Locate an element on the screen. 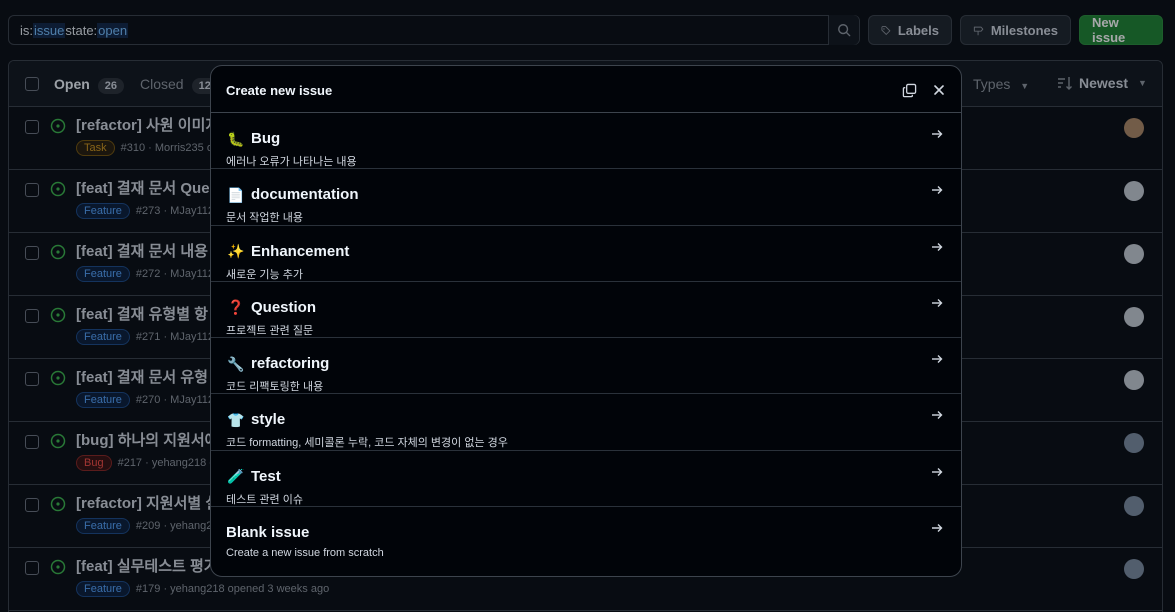  template-emoji-icon: 🔧 is located at coordinates (236, 363).